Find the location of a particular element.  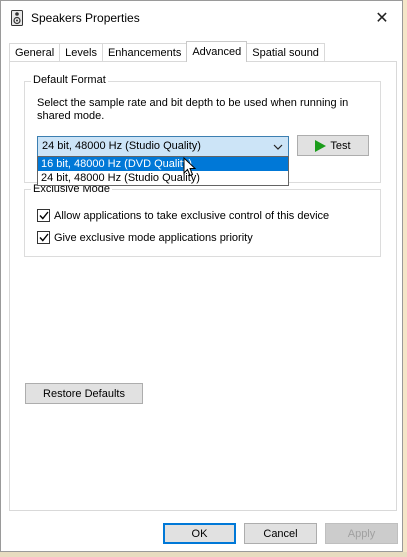

apply-button: Apply is located at coordinates (361, 533).